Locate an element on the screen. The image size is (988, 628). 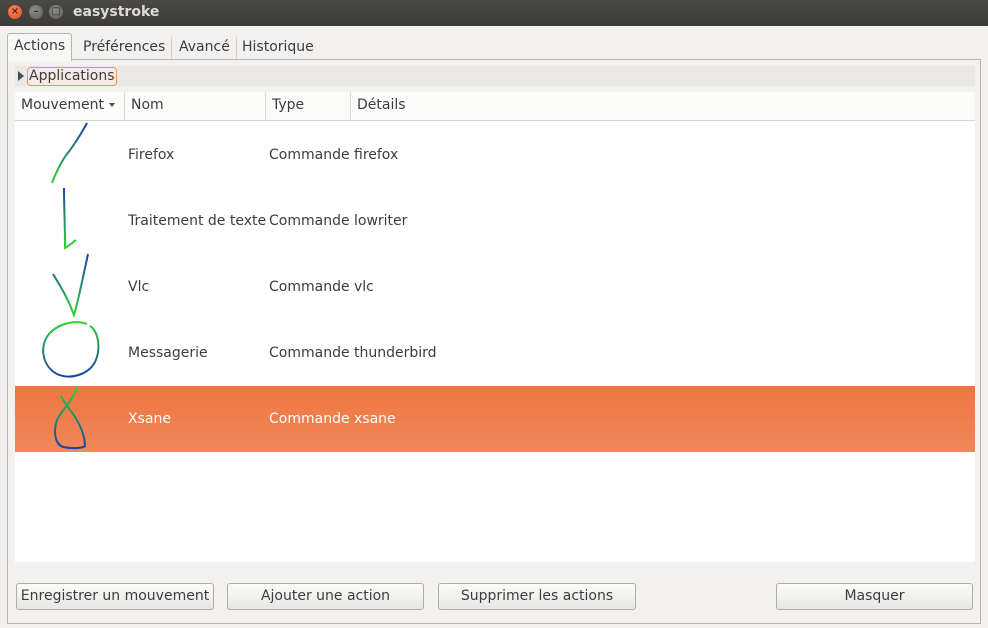
table-row: Traitement de texte Commande lowriter is located at coordinates (495, 220).